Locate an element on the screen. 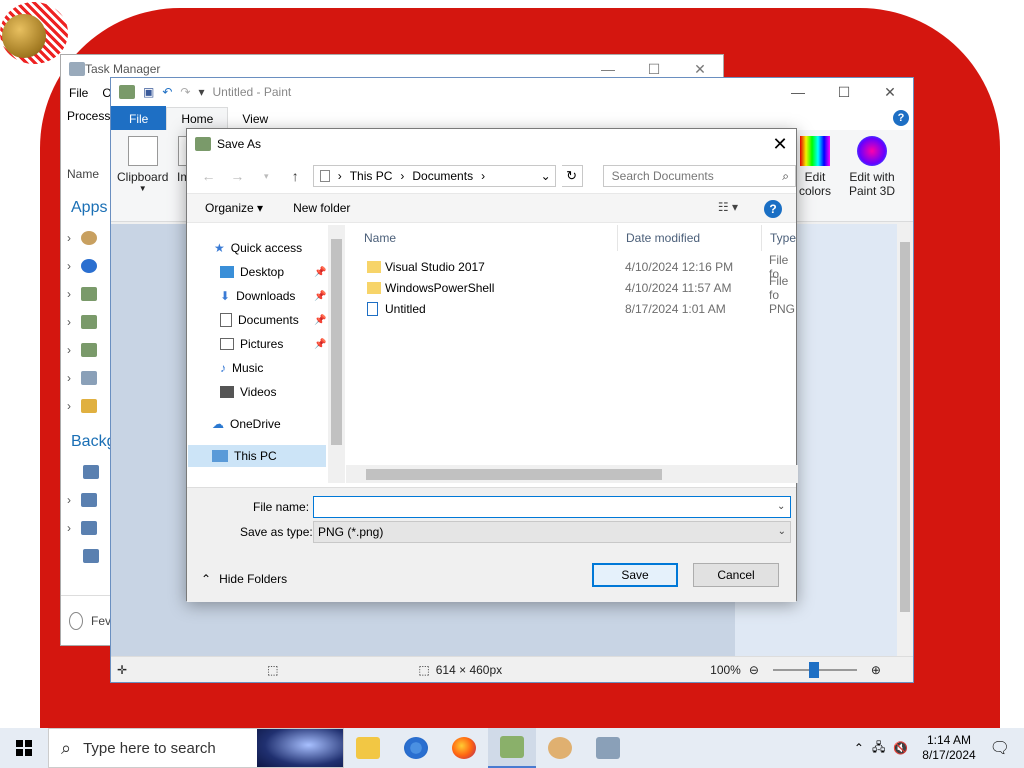 The width and height of the screenshot is (1024, 768). tab-home: Home is located at coordinates (197, 118).